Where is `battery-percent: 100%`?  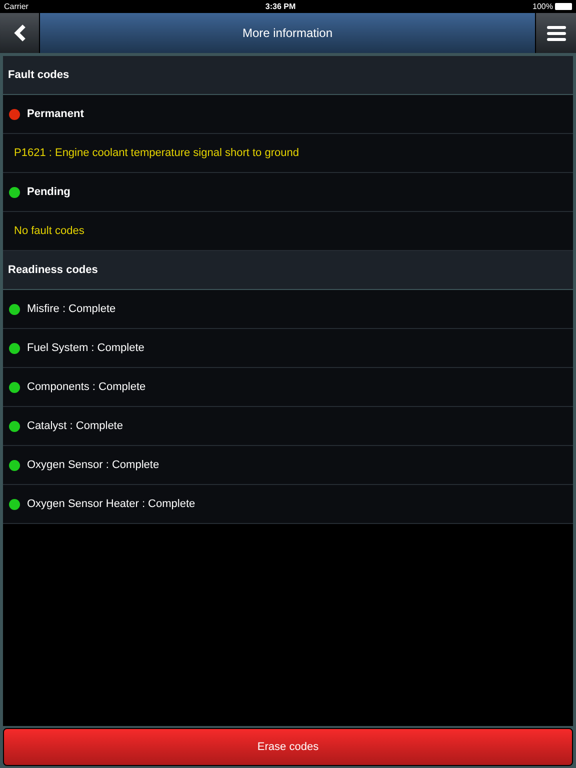 battery-percent: 100% is located at coordinates (542, 6).